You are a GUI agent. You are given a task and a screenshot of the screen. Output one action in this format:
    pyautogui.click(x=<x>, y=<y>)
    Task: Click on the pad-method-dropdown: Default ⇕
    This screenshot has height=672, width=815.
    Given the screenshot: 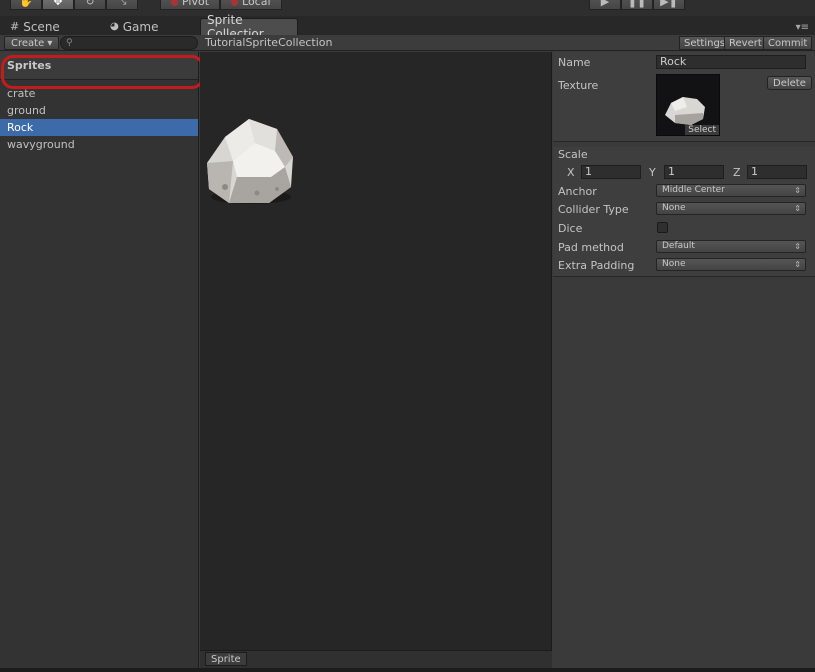 What is the action you would take?
    pyautogui.click(x=731, y=246)
    